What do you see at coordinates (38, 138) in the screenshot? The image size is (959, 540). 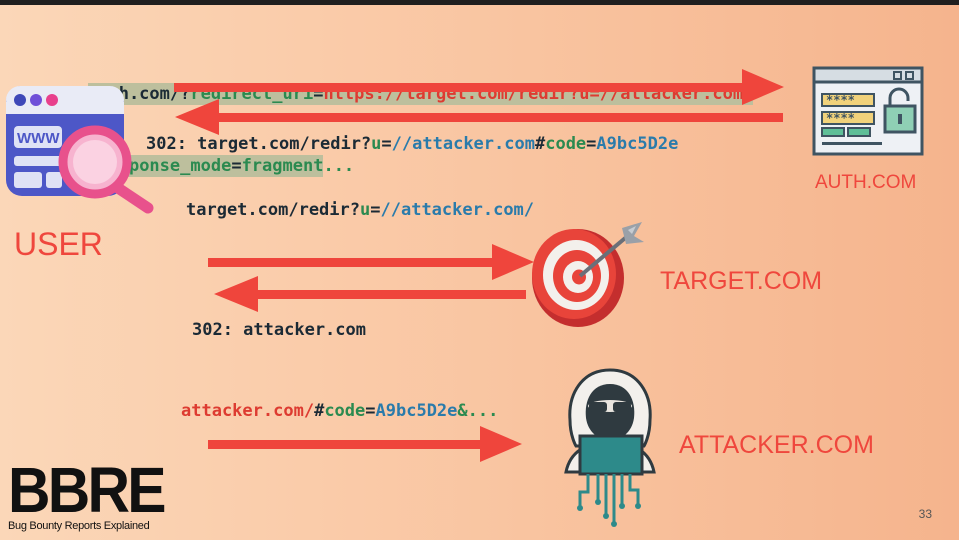 I see `svg-text: WWW` at bounding box center [38, 138].